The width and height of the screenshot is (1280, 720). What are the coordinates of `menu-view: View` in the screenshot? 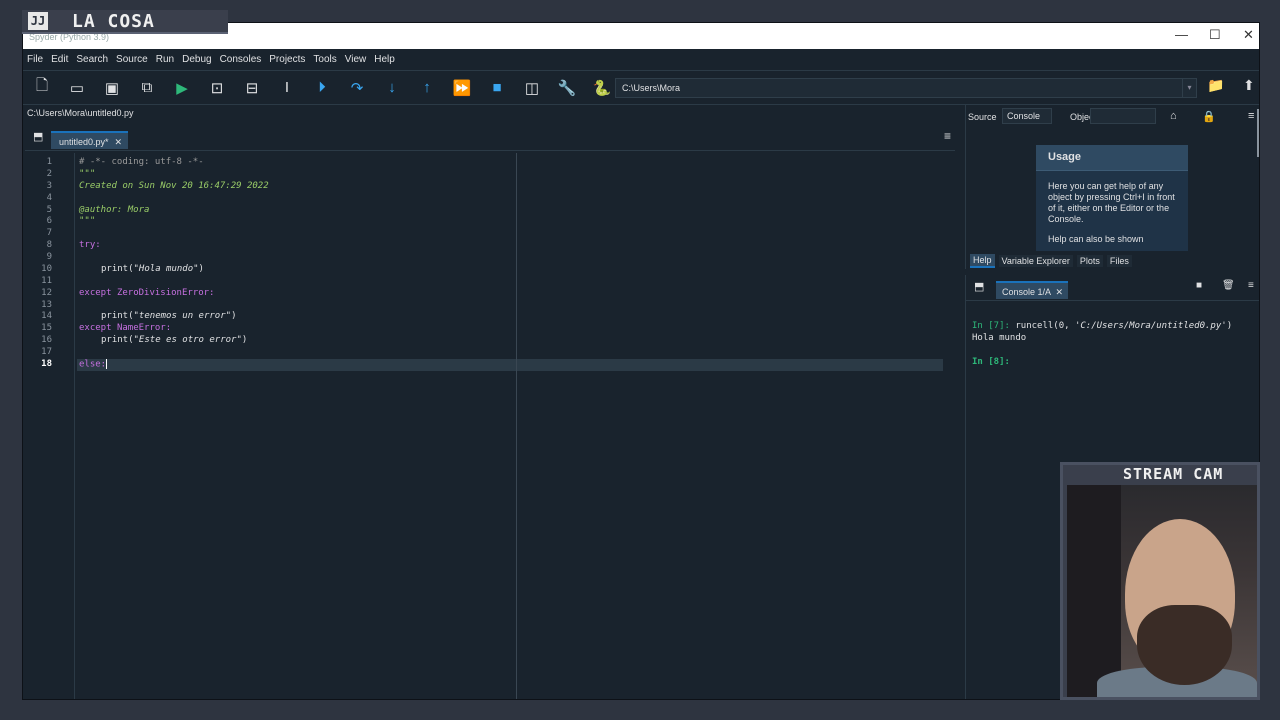 It's located at (356, 59).